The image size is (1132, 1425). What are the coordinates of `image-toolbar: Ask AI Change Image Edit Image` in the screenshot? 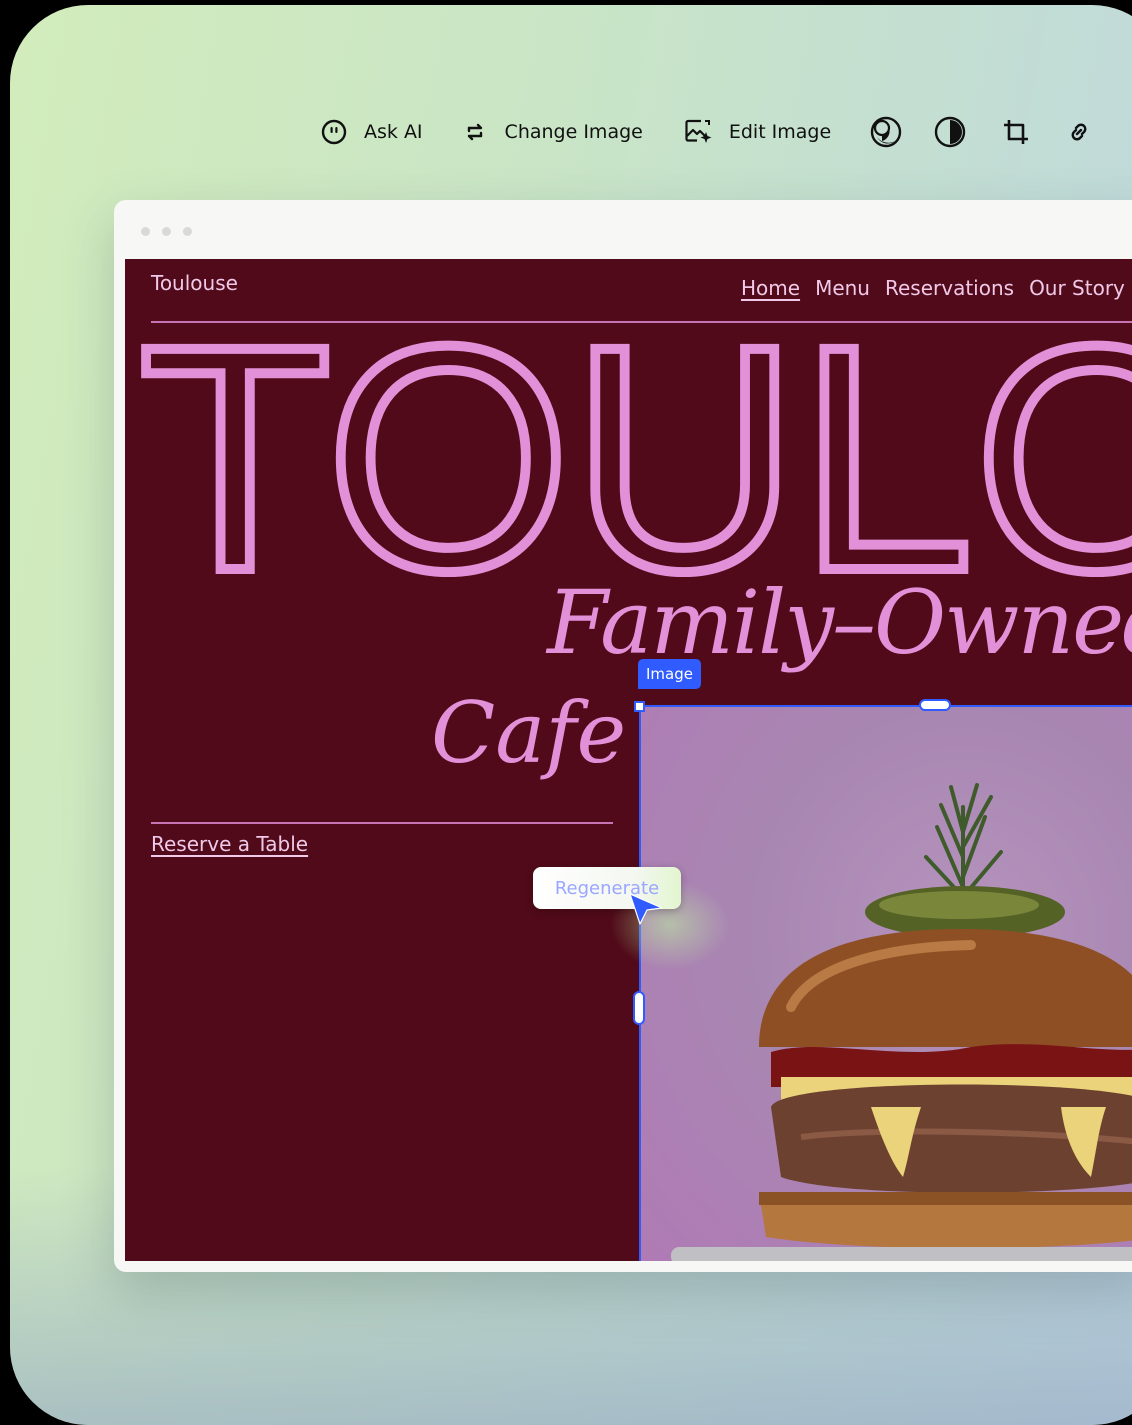 It's located at (706, 132).